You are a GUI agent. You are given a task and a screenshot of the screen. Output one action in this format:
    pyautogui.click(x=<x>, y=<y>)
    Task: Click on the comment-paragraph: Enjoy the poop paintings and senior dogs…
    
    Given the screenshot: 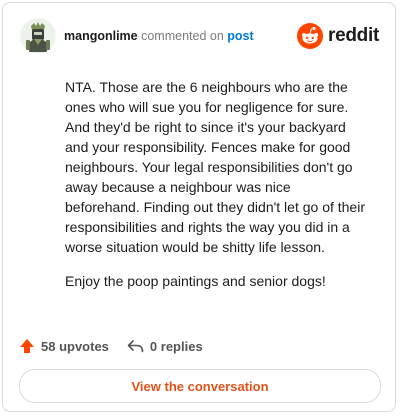 What is the action you would take?
    pyautogui.click(x=195, y=281)
    